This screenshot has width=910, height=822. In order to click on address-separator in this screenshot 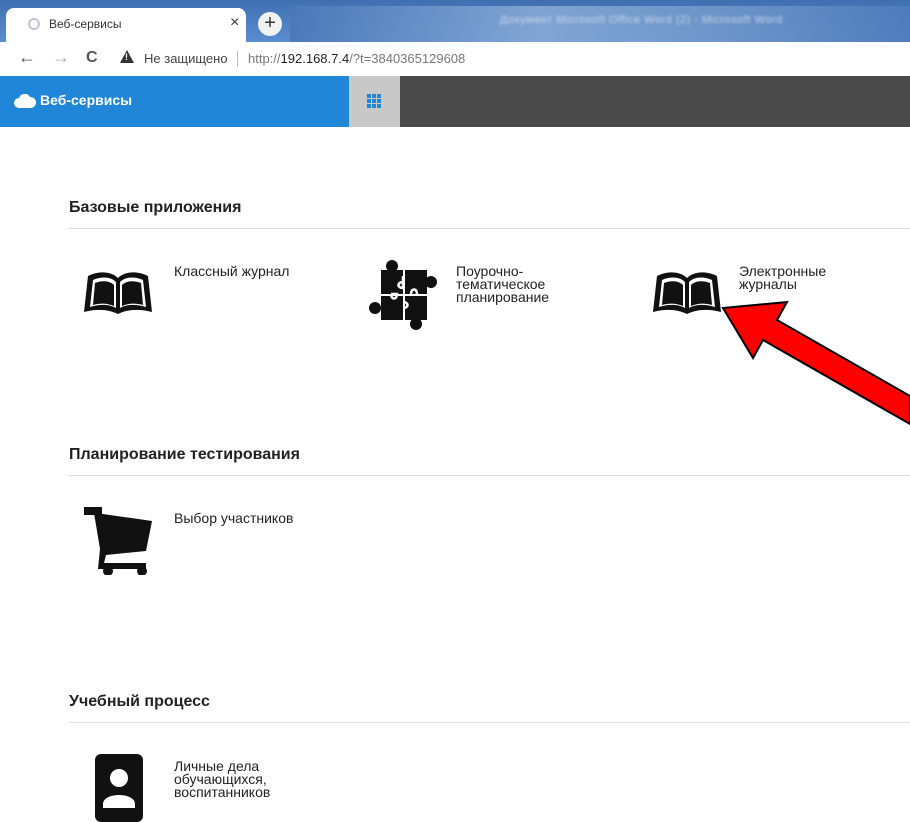, I will do `click(237, 59)`.